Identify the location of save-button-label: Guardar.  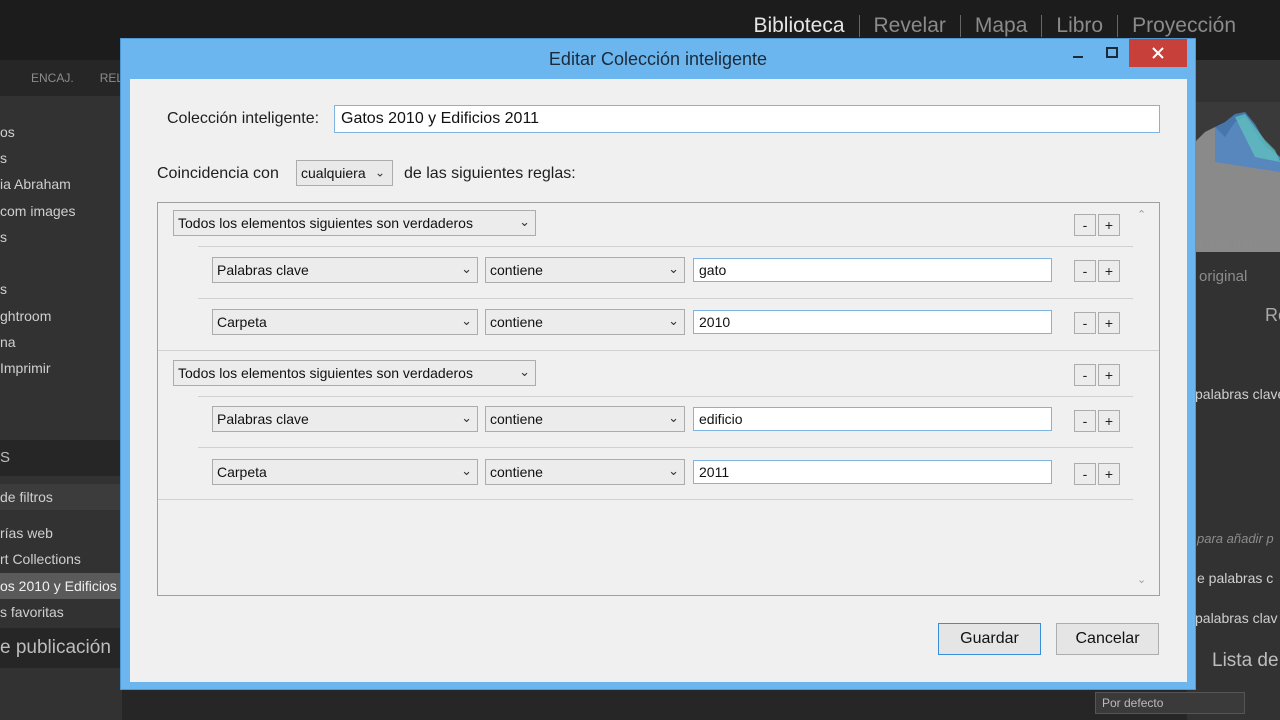
(989, 638).